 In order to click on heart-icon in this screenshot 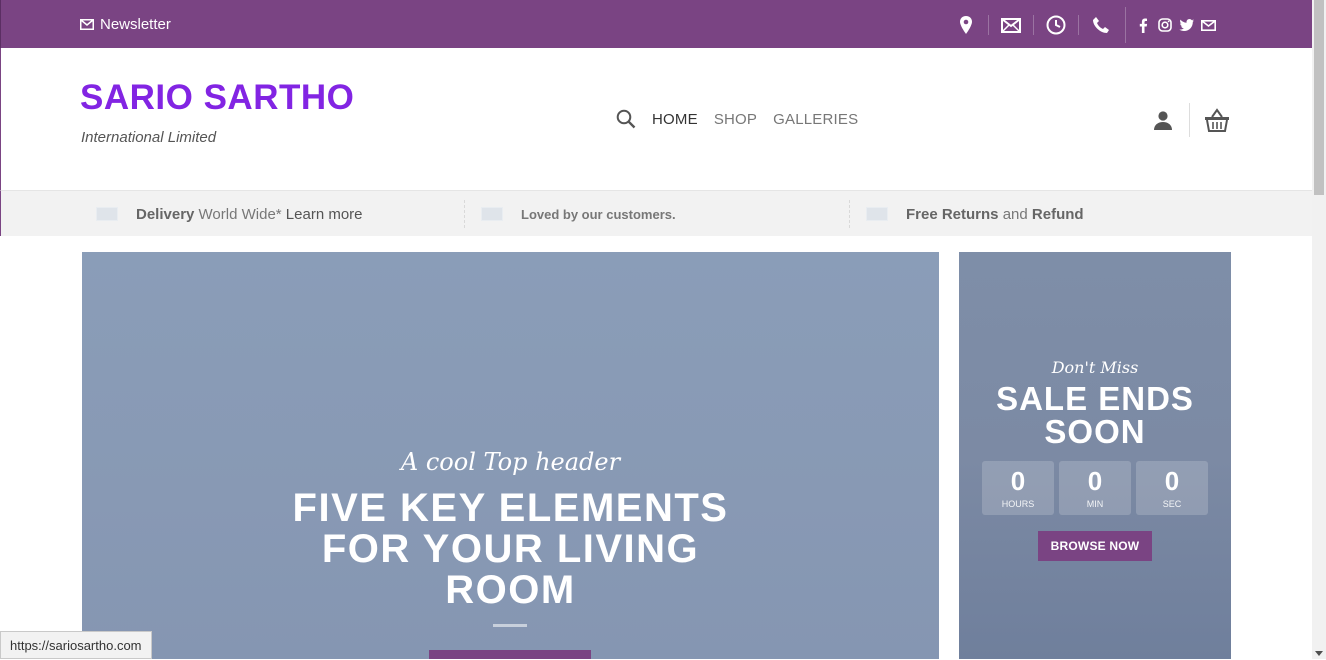, I will do `click(492, 214)`.